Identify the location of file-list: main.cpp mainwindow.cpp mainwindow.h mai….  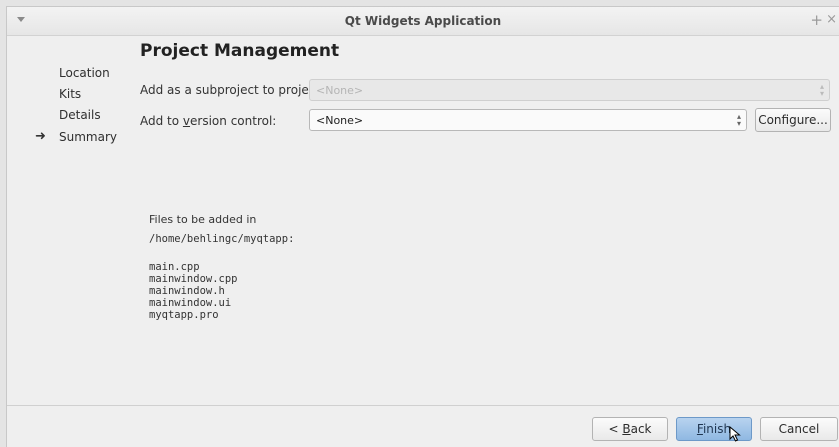
(221, 291).